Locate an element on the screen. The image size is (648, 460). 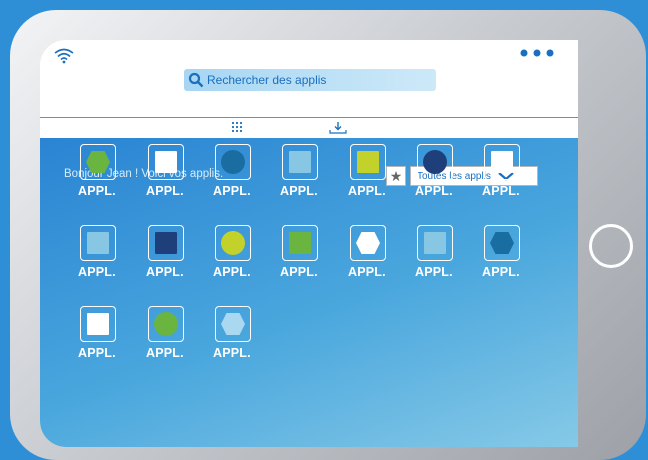
more-dots-icon is located at coordinates (538, 53).